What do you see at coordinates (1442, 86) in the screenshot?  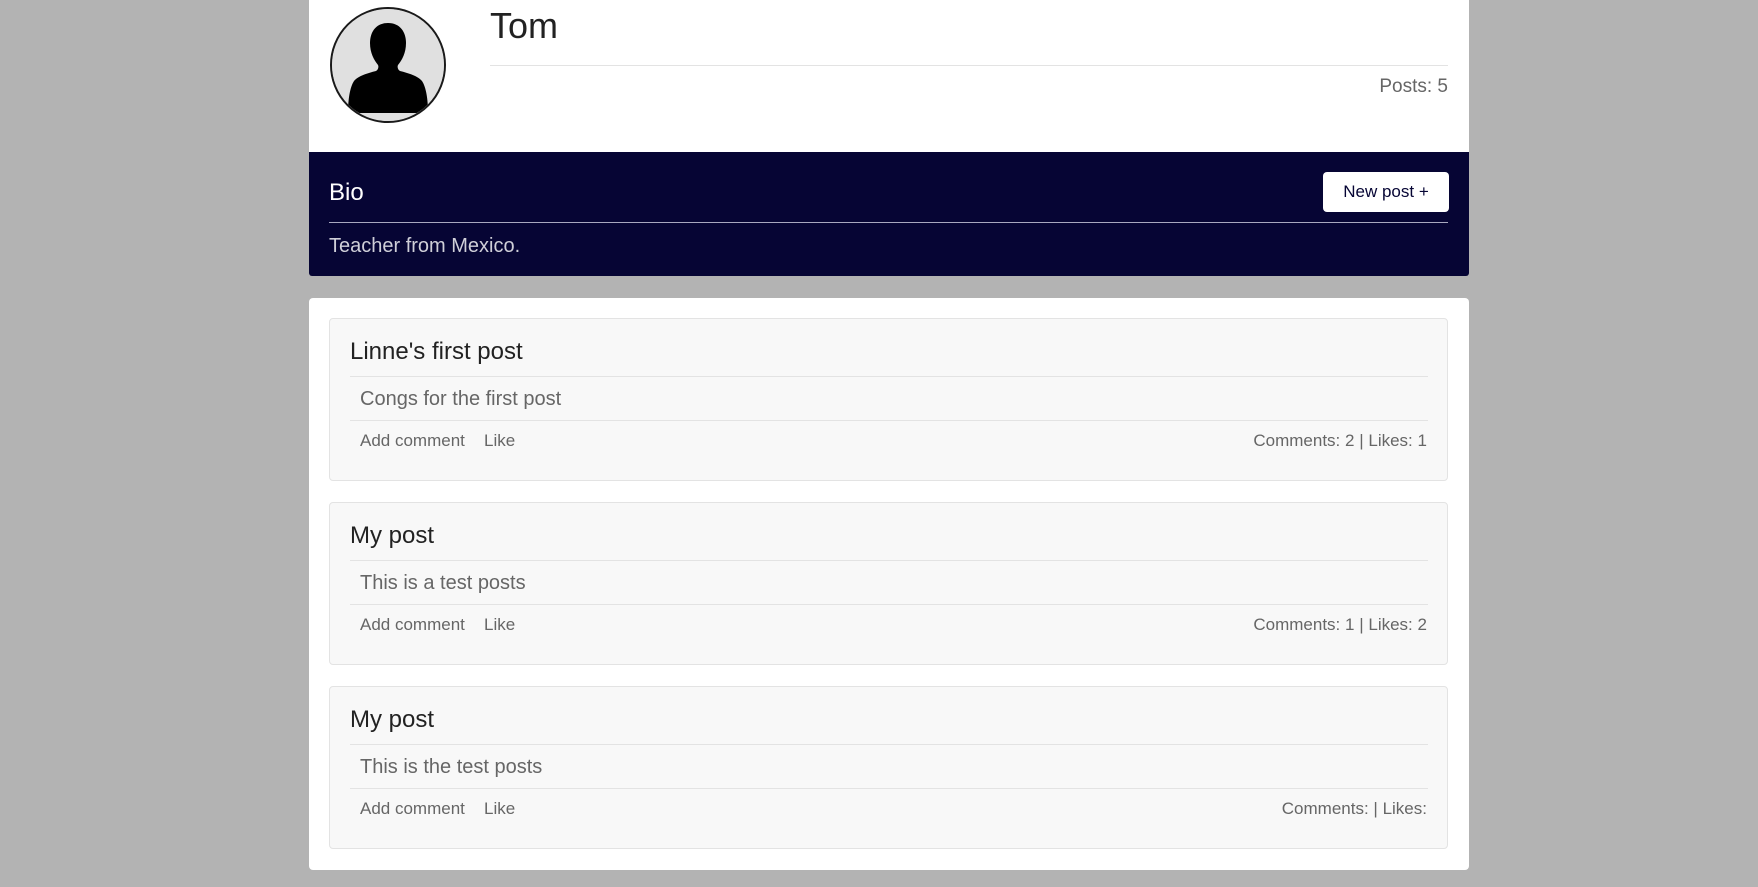 I see `posts-count-value: 5` at bounding box center [1442, 86].